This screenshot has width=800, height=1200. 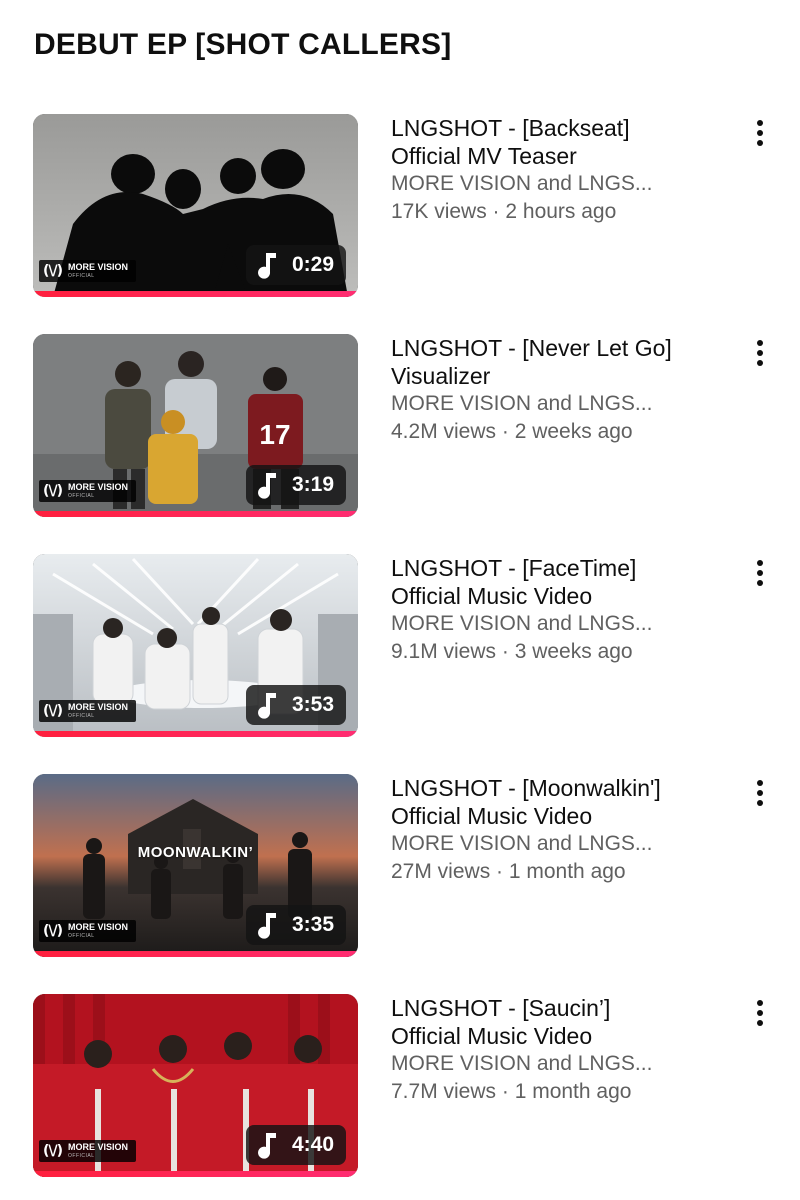 What do you see at coordinates (531, 348) in the screenshot?
I see `video-title-line: LNGSHOT - [Never Let Go]` at bounding box center [531, 348].